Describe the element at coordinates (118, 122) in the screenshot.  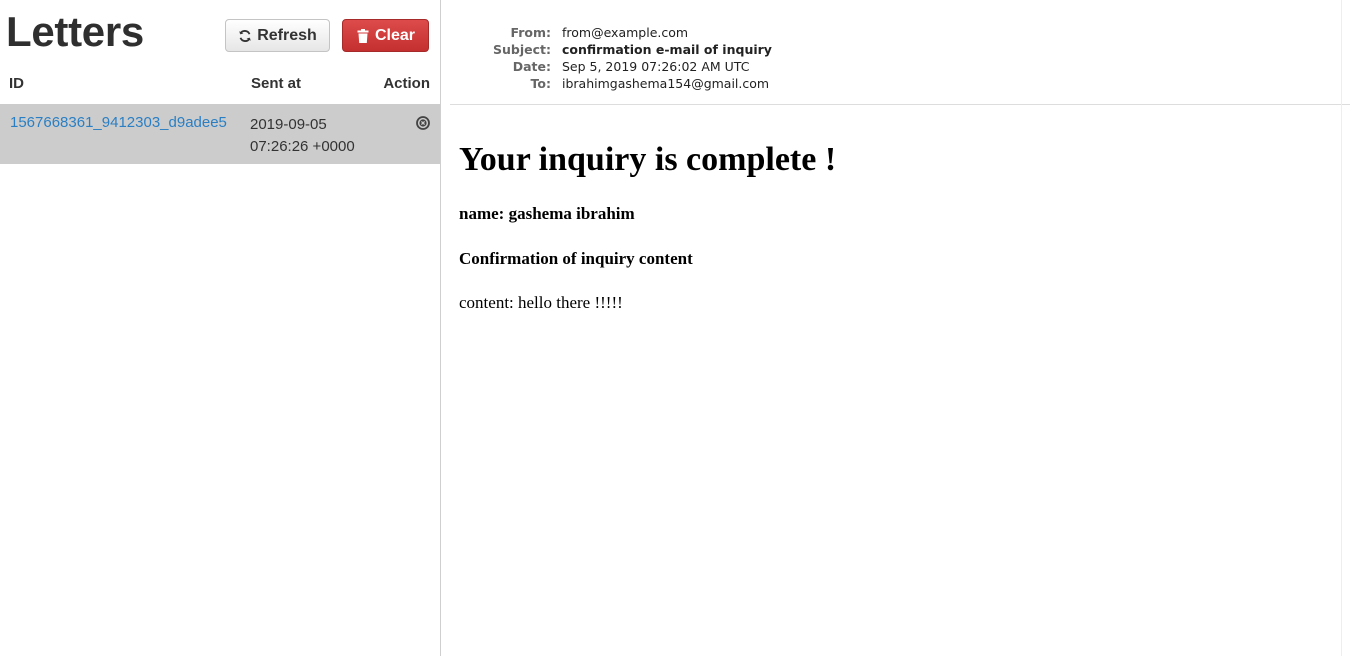
I see `letter-id-link: 1567668361_9412303_d9adee5` at that location.